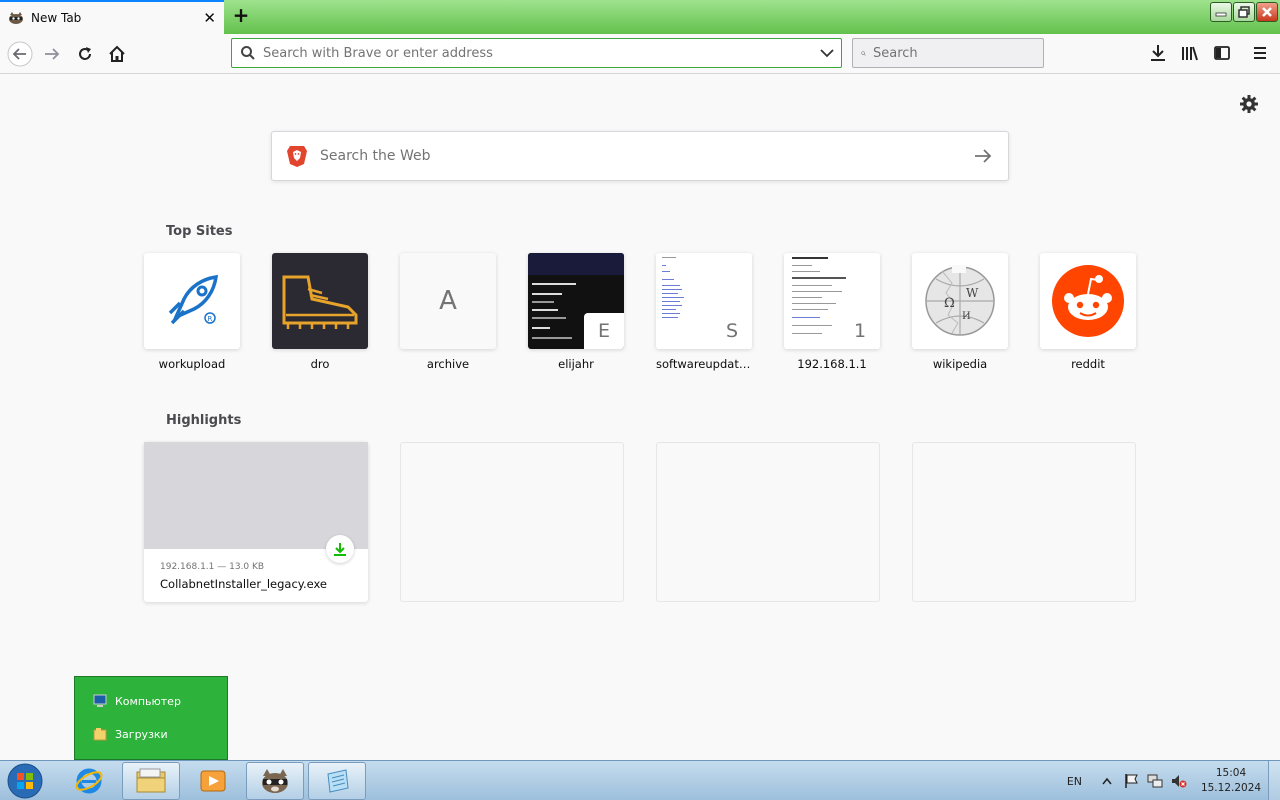 This screenshot has width=1280, height=800. I want to click on tab-title: New Tab, so click(56, 18).